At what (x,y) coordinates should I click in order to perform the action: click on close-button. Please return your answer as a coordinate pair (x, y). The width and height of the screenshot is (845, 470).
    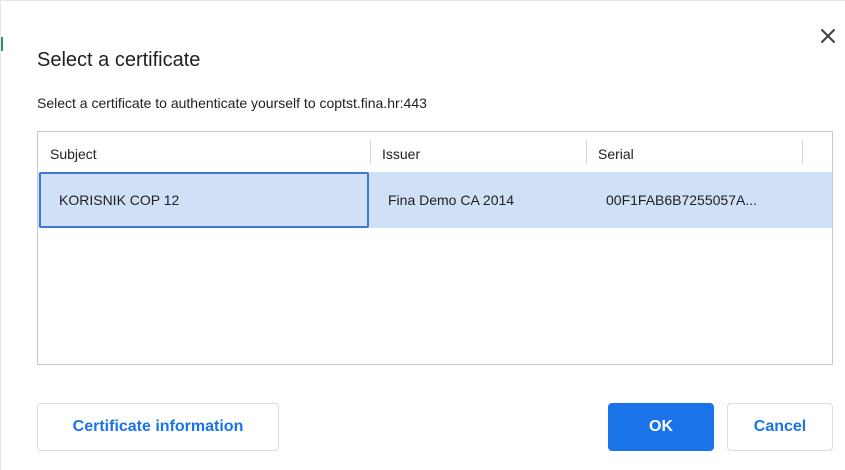
    Looking at the image, I should click on (828, 36).